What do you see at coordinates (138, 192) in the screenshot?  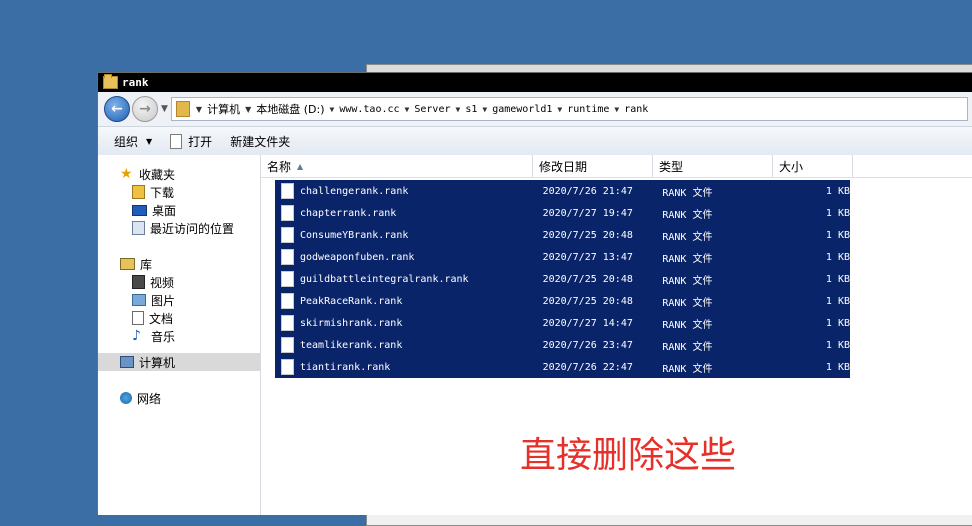 I see `downloads-folder-icon` at bounding box center [138, 192].